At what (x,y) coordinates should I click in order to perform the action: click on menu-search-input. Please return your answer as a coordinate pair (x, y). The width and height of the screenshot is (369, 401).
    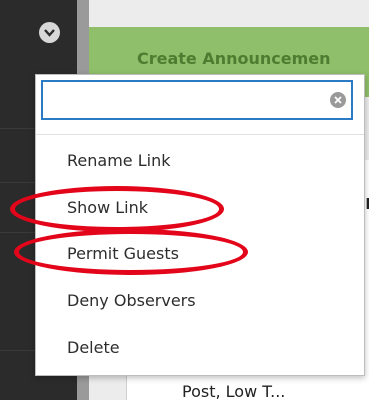
    Looking at the image, I should click on (184, 101).